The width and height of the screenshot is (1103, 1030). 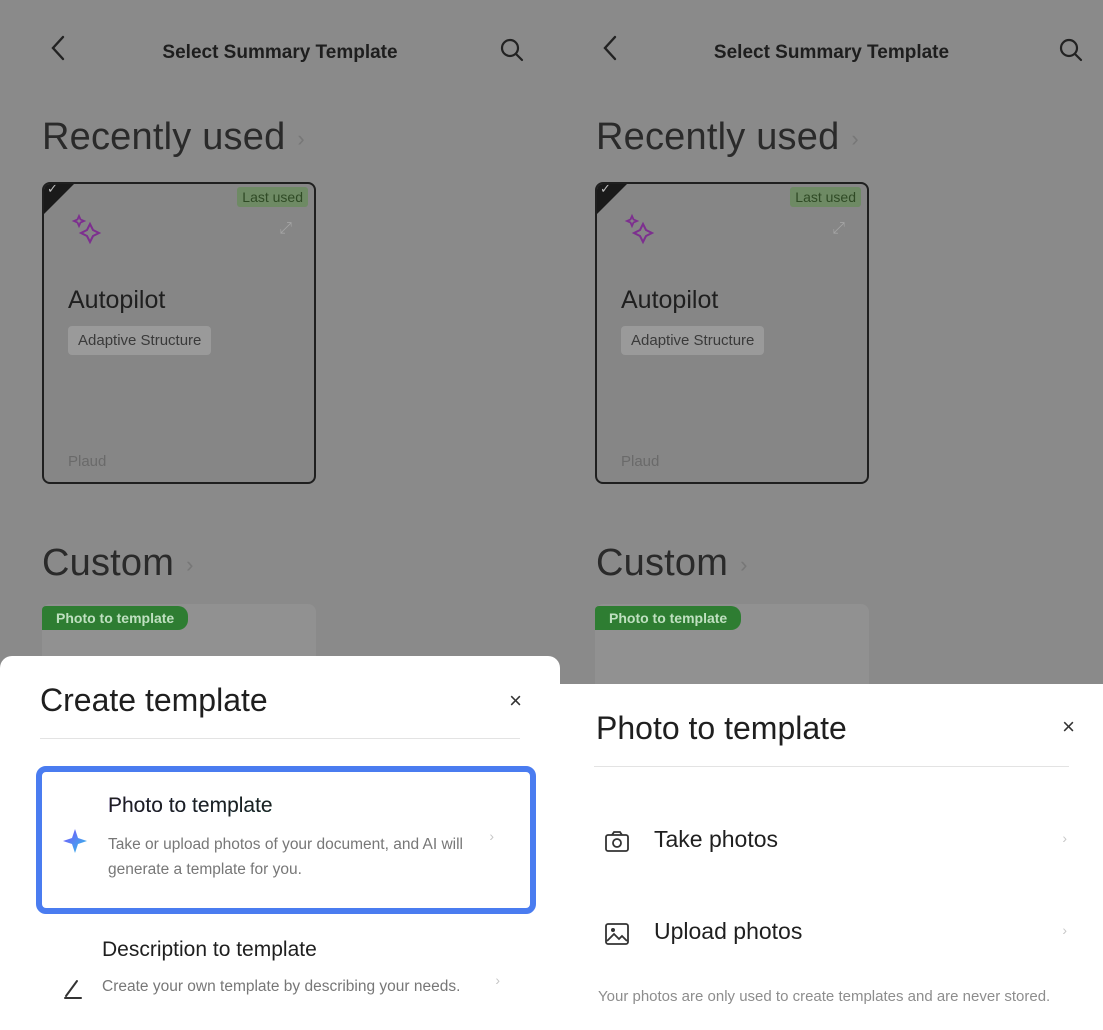 I want to click on option-title: Description to template, so click(x=209, y=949).